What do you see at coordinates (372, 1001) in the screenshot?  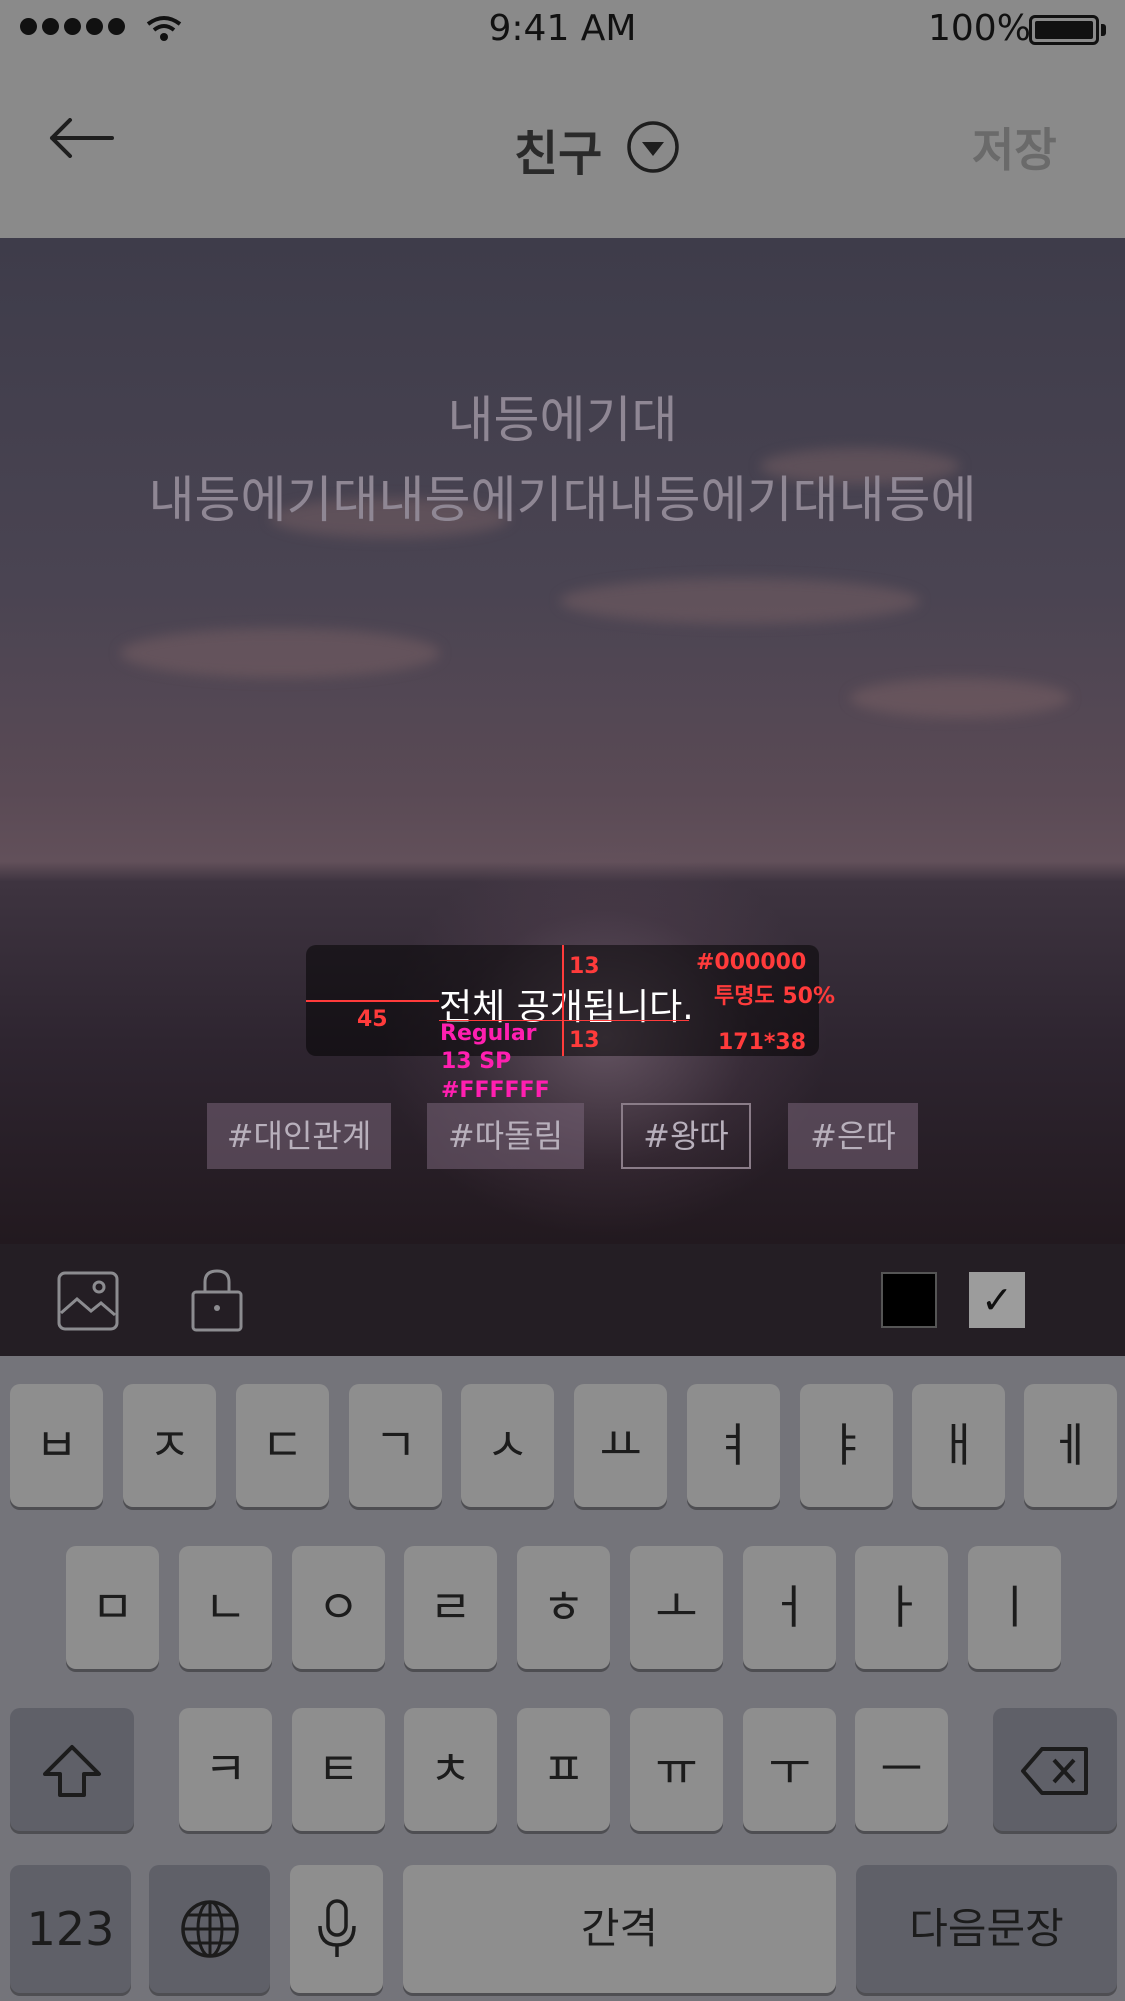 I see `annotation-line-horizontal` at bounding box center [372, 1001].